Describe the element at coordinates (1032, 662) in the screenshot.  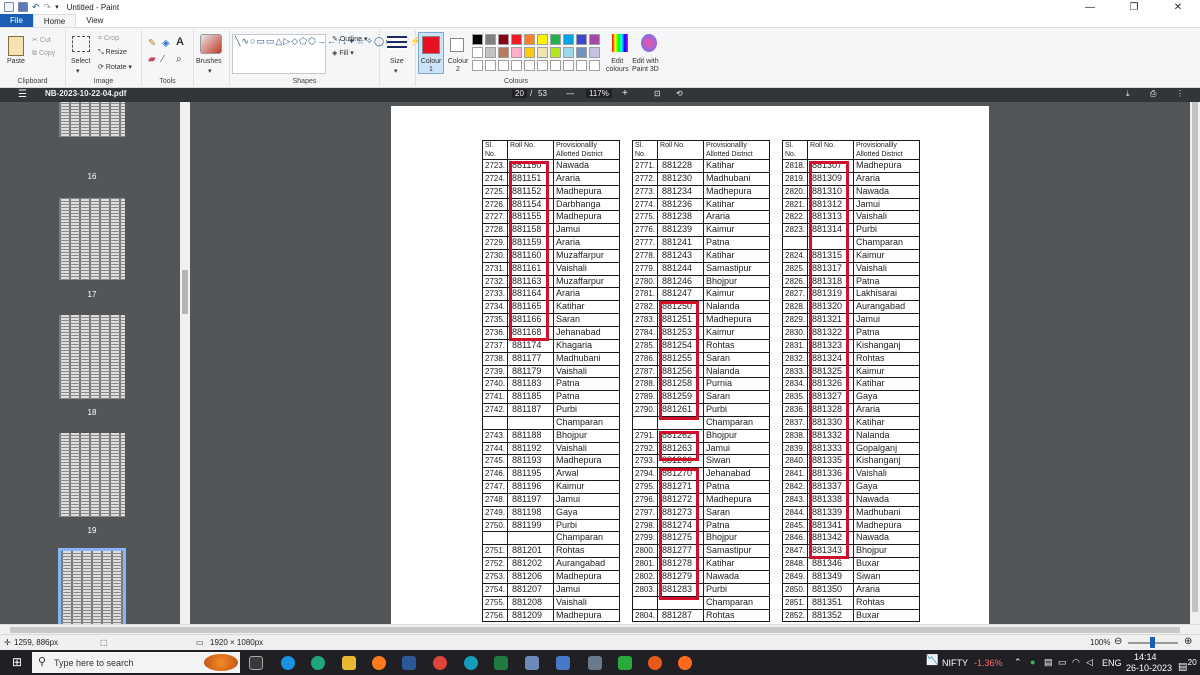
I see `tray-app-icon: ●` at that location.